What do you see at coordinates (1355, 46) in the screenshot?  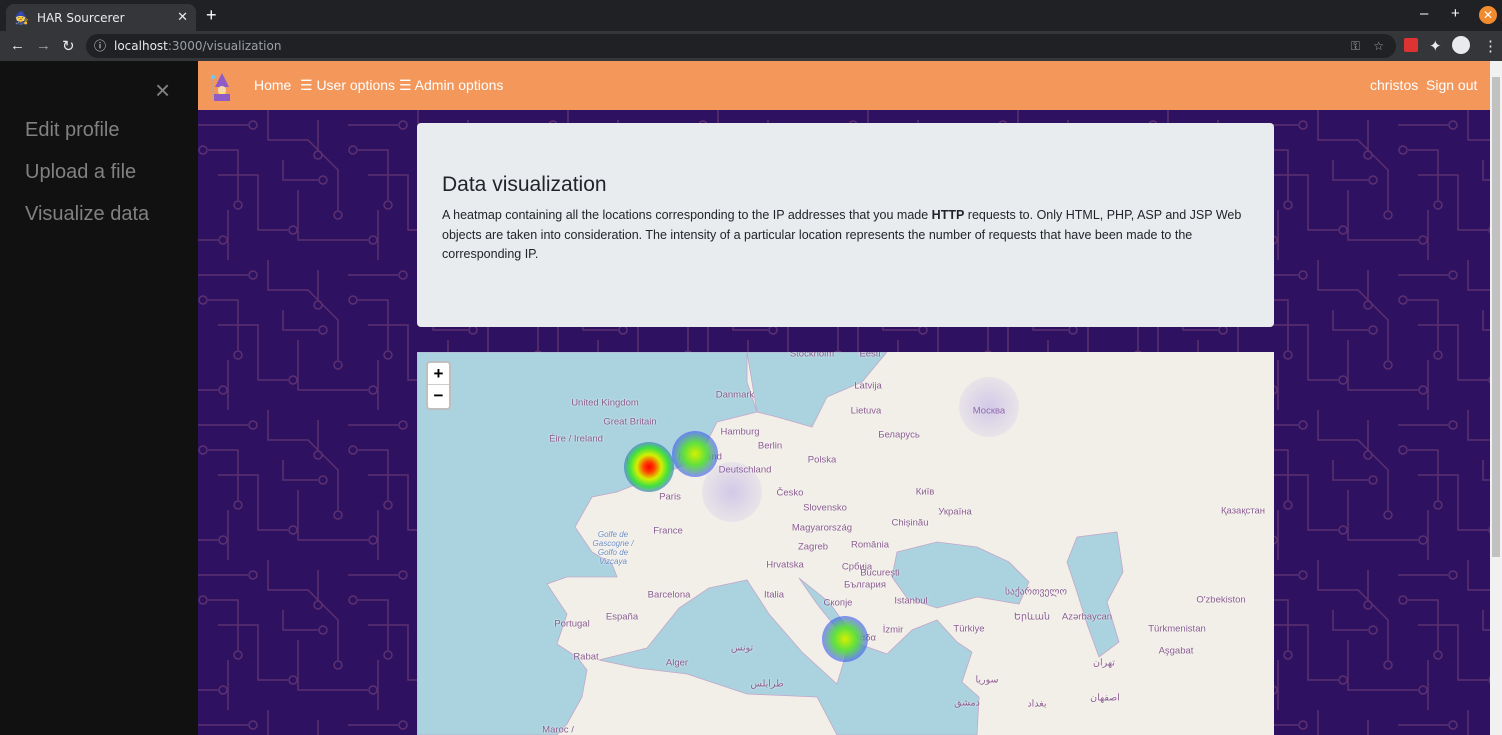 I see `key-icon: ⚿` at bounding box center [1355, 46].